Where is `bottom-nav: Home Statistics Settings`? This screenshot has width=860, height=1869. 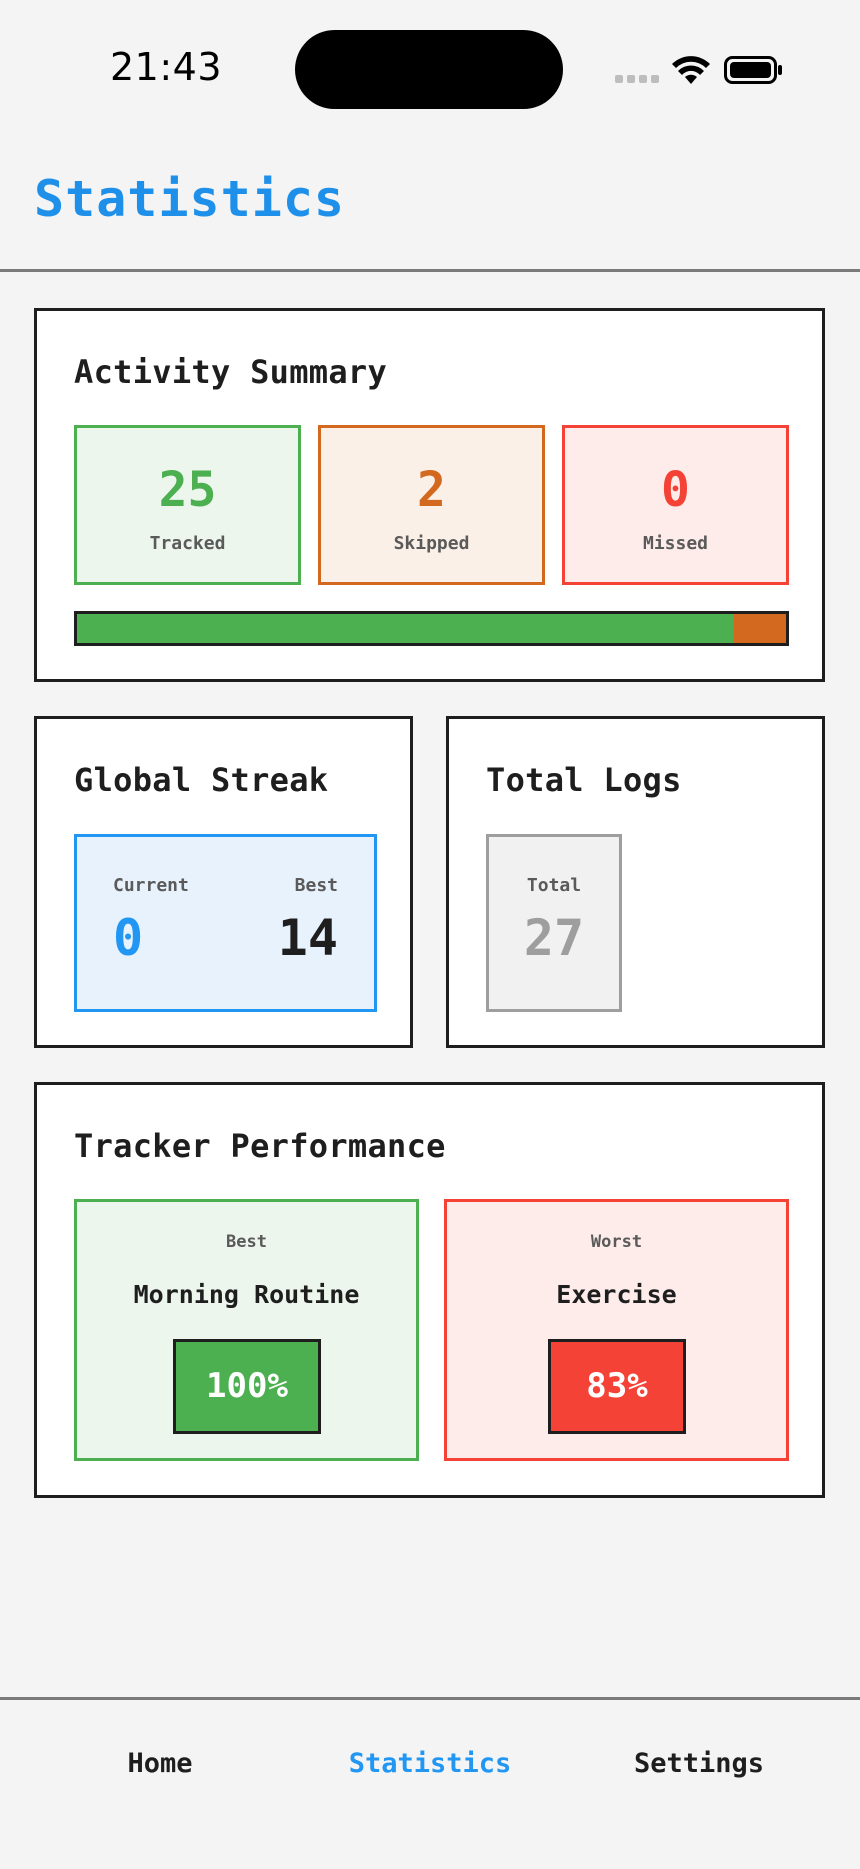
bottom-nav: Home Statistics Settings is located at coordinates (430, 1784).